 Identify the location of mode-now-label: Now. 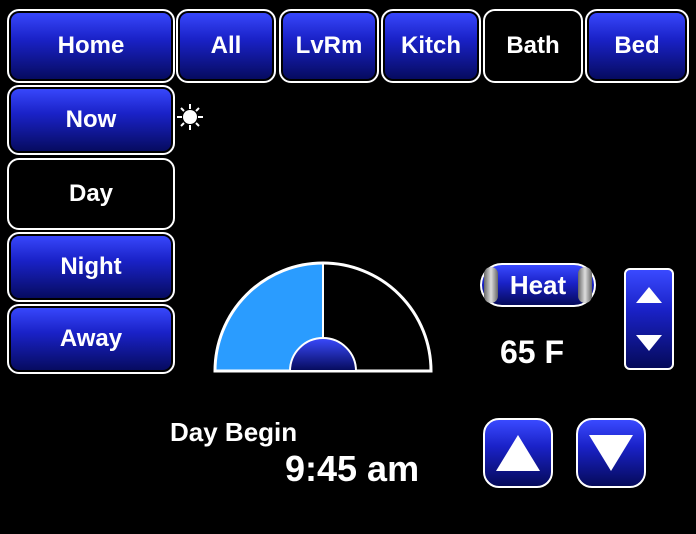
(91, 119).